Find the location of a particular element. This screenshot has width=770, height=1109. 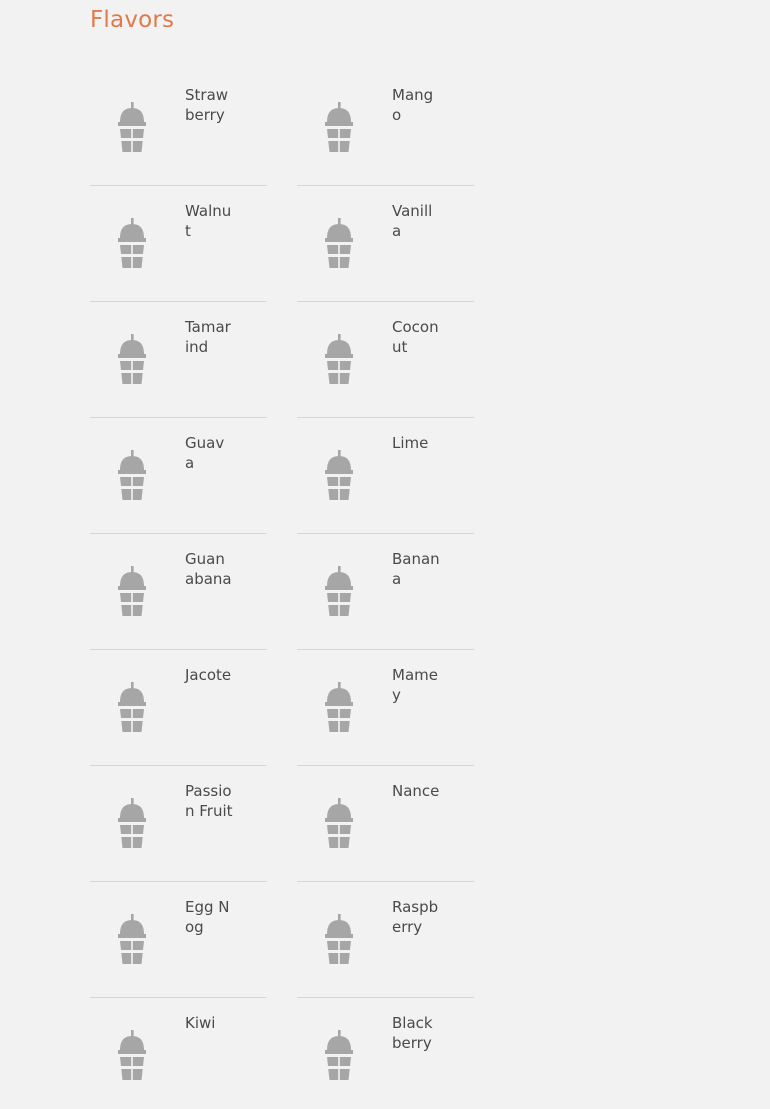

flavor-item-egg-nog: Egg Nog is located at coordinates (178, 940).